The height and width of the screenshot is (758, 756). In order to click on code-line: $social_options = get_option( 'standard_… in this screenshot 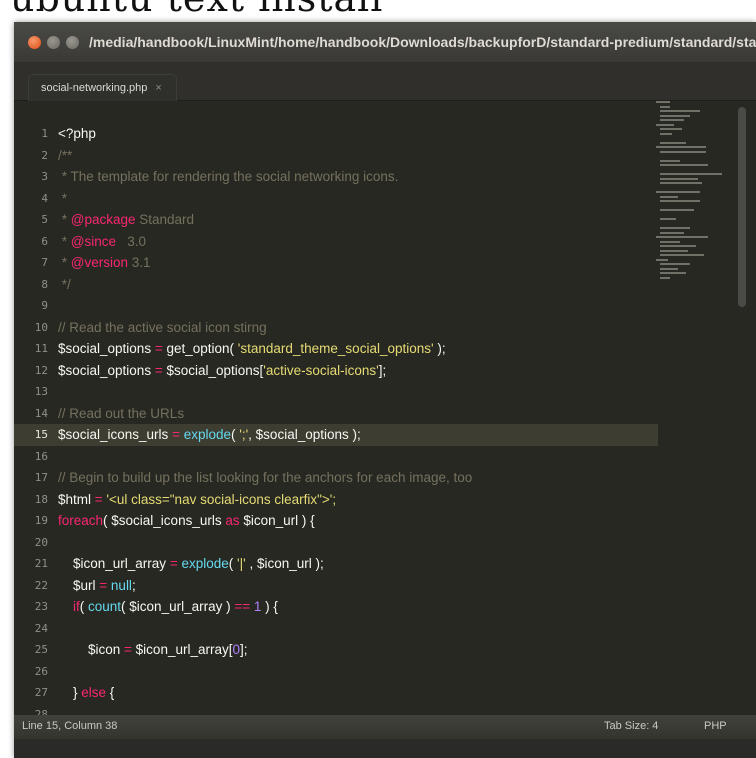, I will do `click(252, 349)`.